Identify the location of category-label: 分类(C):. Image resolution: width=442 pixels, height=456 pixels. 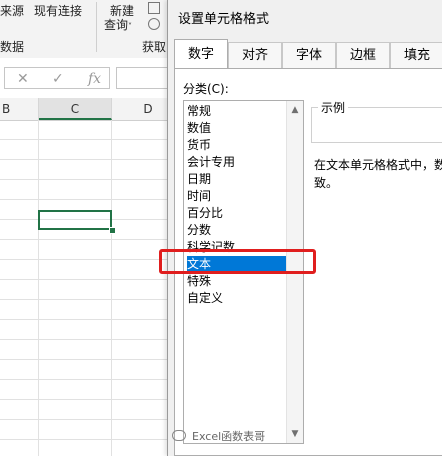
(206, 89).